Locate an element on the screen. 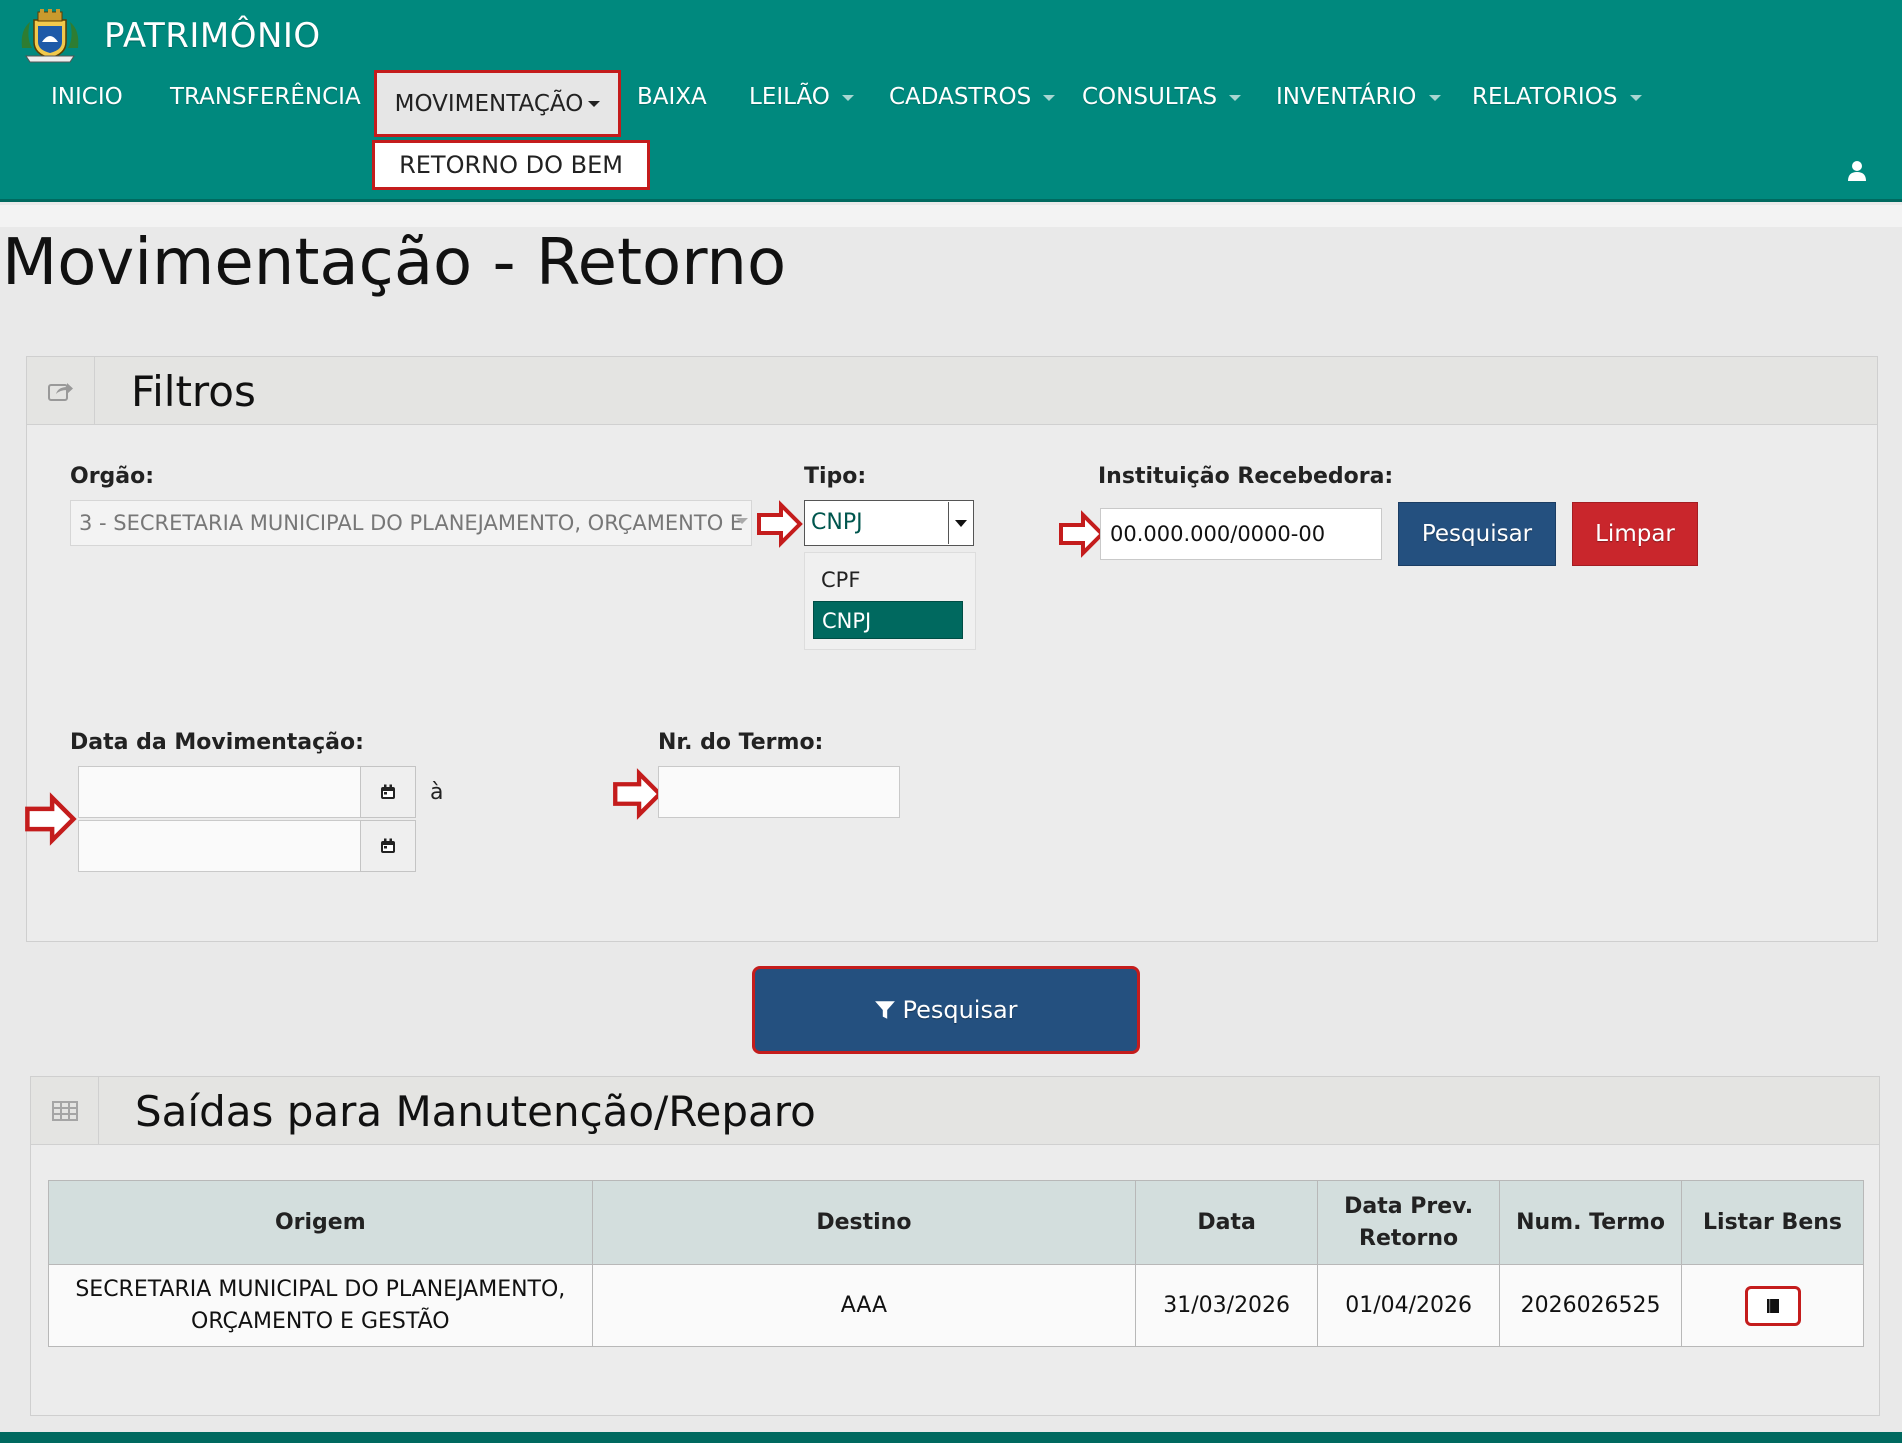  date-range-separator: à is located at coordinates (437, 792).